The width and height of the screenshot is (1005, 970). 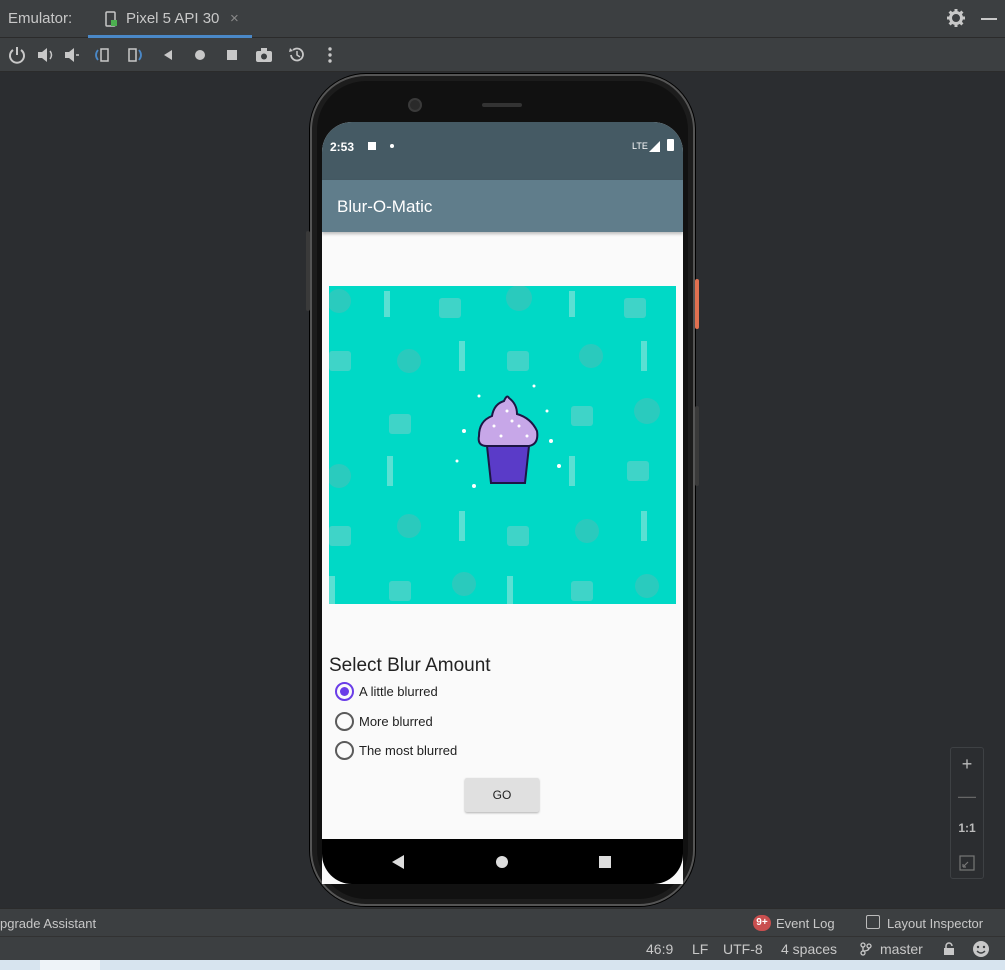 What do you see at coordinates (410, 665) in the screenshot?
I see `select-blur-title: Select Blur Amount` at bounding box center [410, 665].